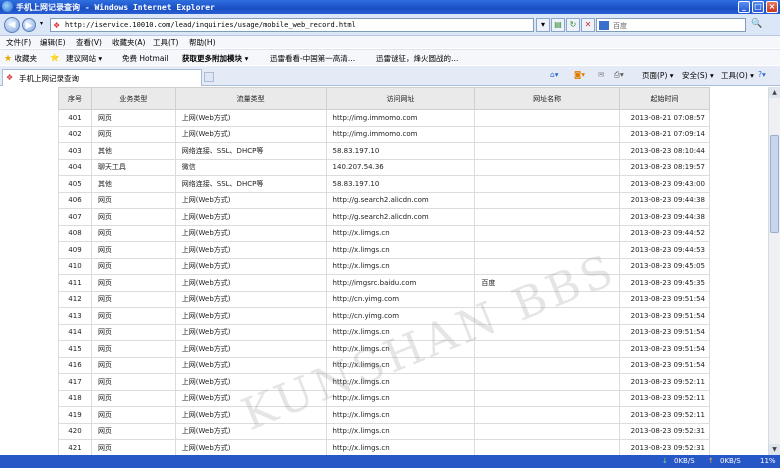  What do you see at coordinates (774, 449) in the screenshot?
I see `scroll-down-icon: ▼` at bounding box center [774, 449].